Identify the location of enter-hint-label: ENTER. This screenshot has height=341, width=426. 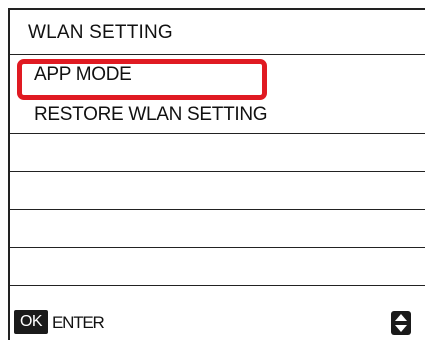
(78, 322).